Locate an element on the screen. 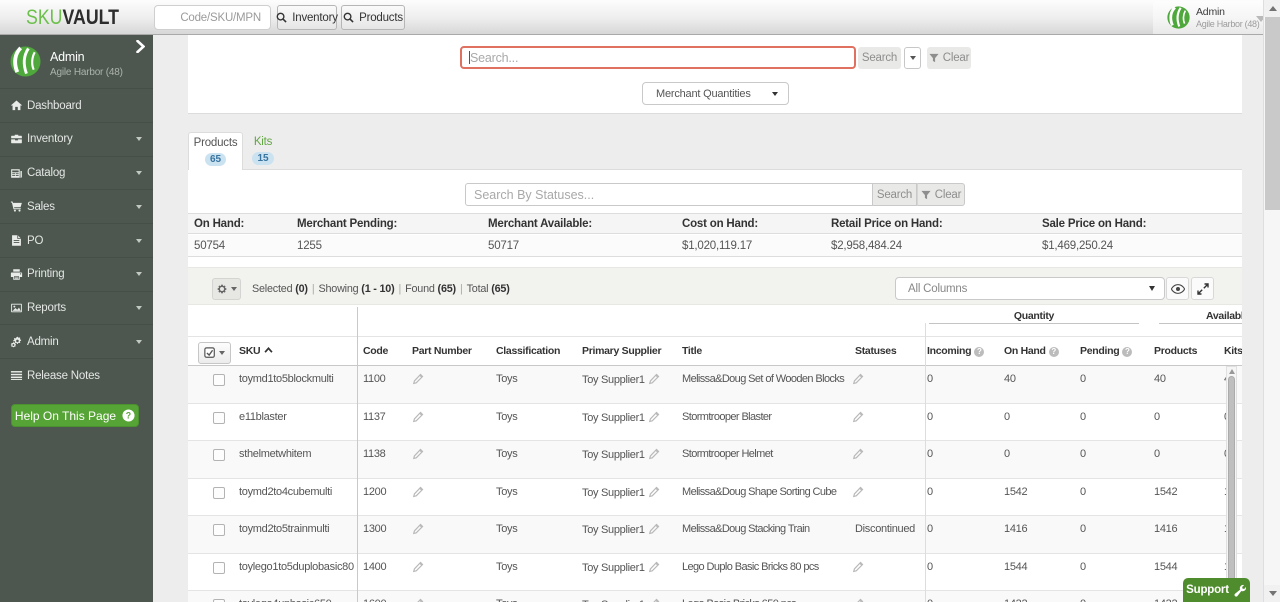 The width and height of the screenshot is (1280, 602). page-scrollbar is located at coordinates (1271, 301).